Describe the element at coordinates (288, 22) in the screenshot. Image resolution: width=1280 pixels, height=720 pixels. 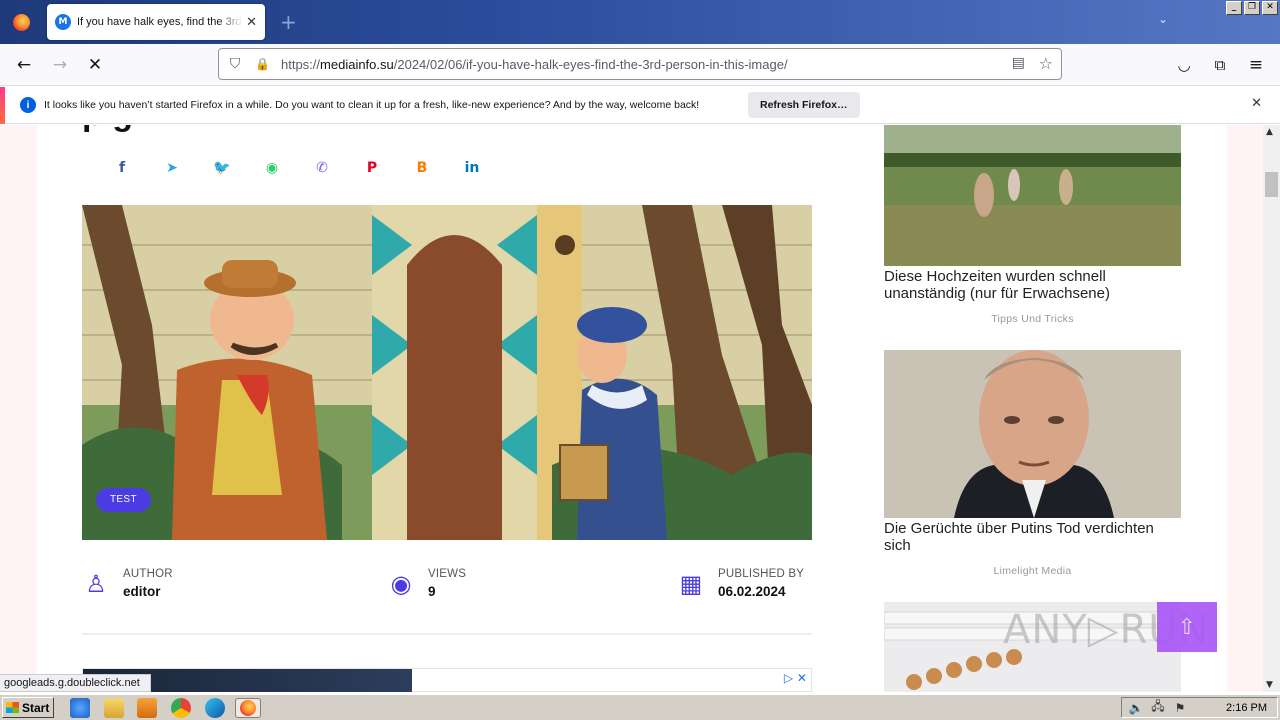
I see `new-tab-plus-icon: +` at that location.